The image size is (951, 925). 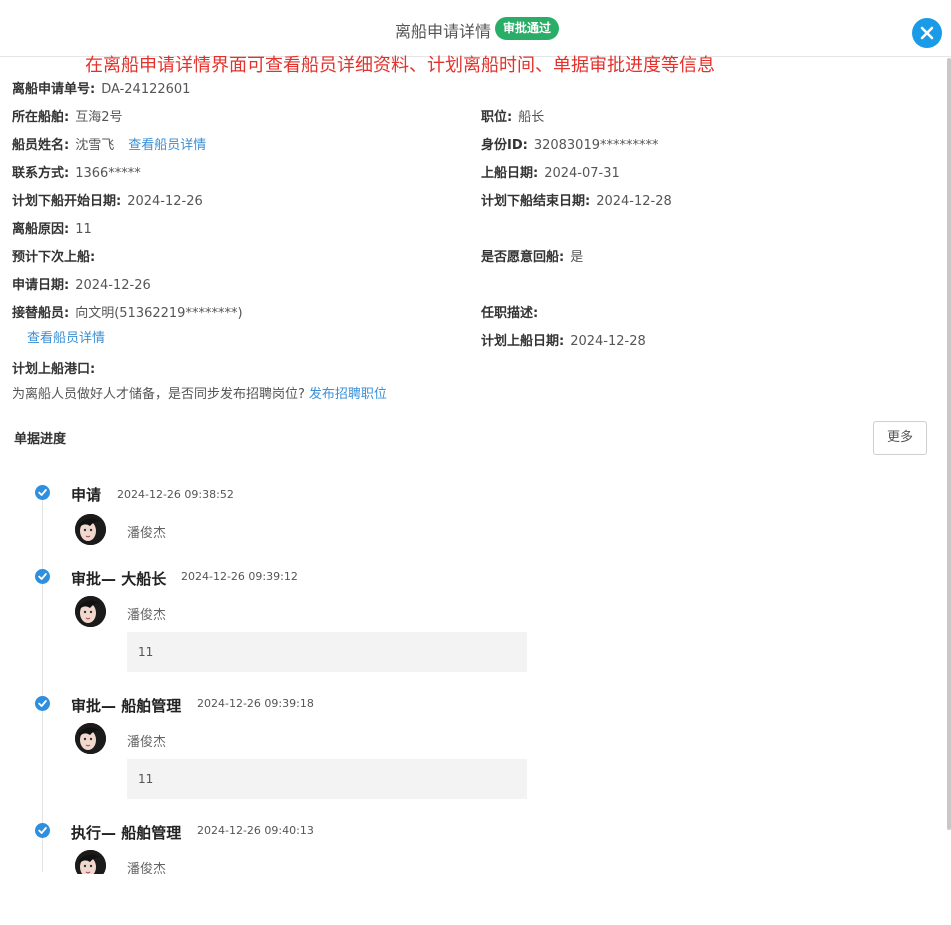 I want to click on field-next-board: 预计下次上船:, so click(x=56, y=255).